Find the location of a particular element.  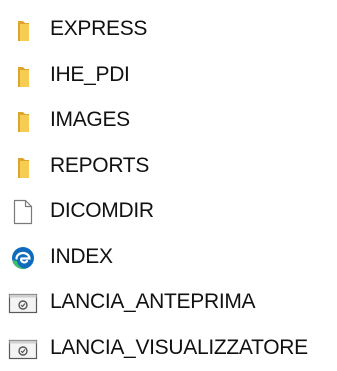

file-name: IHE_PDI is located at coordinates (90, 75).